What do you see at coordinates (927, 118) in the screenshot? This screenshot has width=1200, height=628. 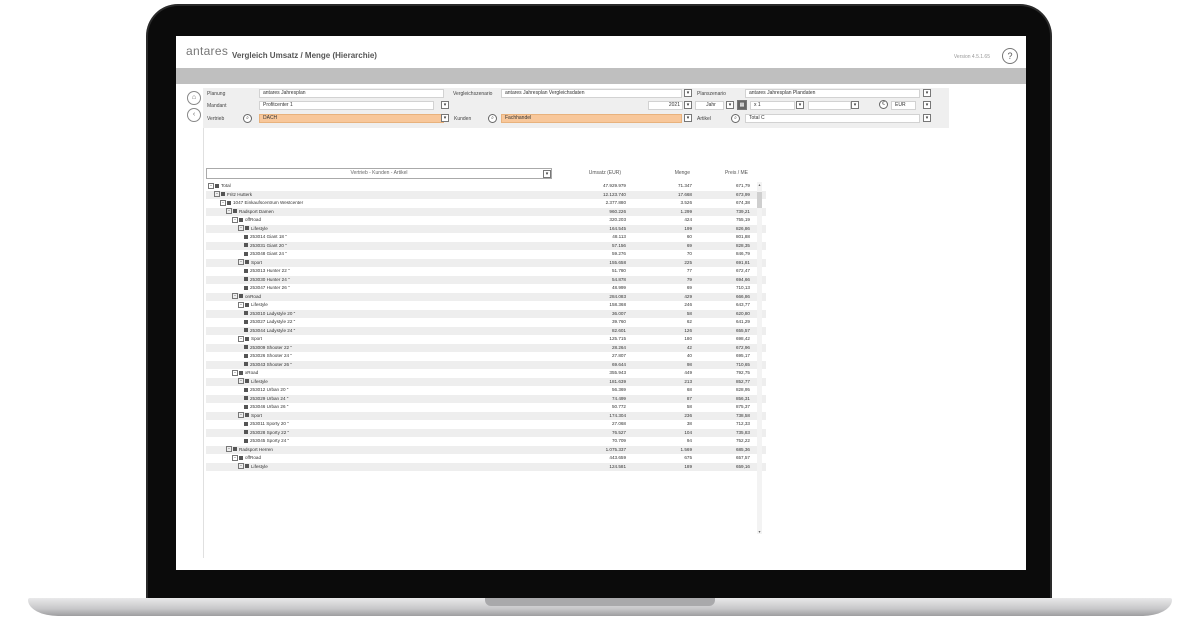 I see `artikel-dropdown-icon: ▾` at bounding box center [927, 118].